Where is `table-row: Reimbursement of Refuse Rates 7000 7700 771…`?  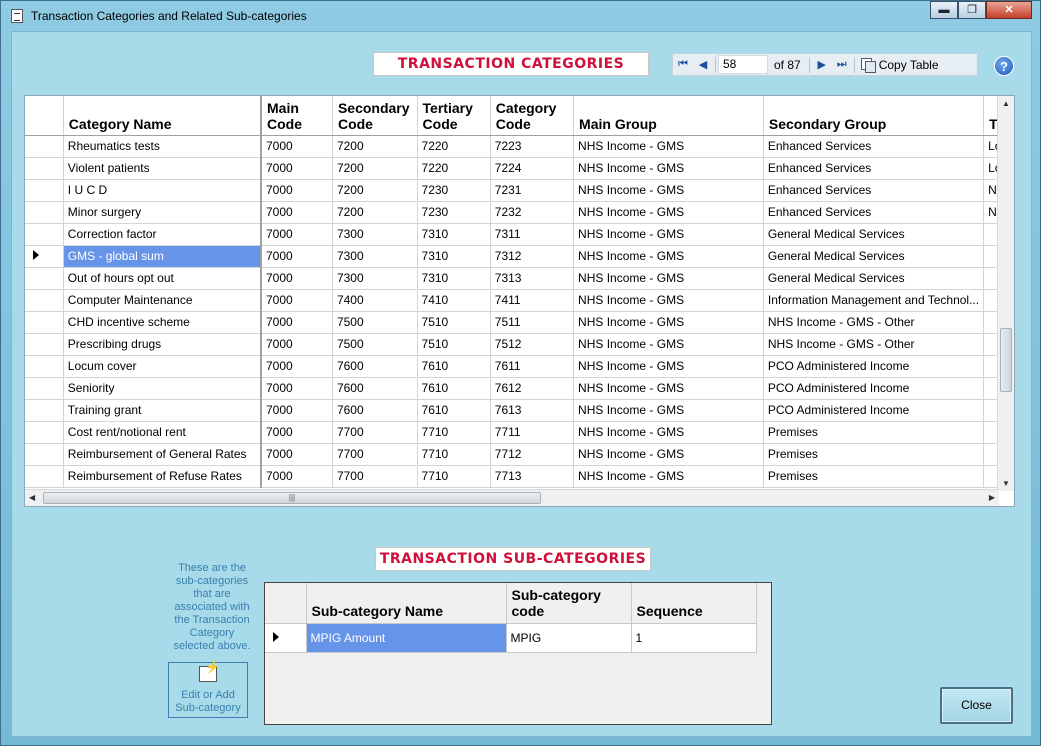
table-row: Reimbursement of Refuse Rates 7000 7700 771… is located at coordinates (519, 476).